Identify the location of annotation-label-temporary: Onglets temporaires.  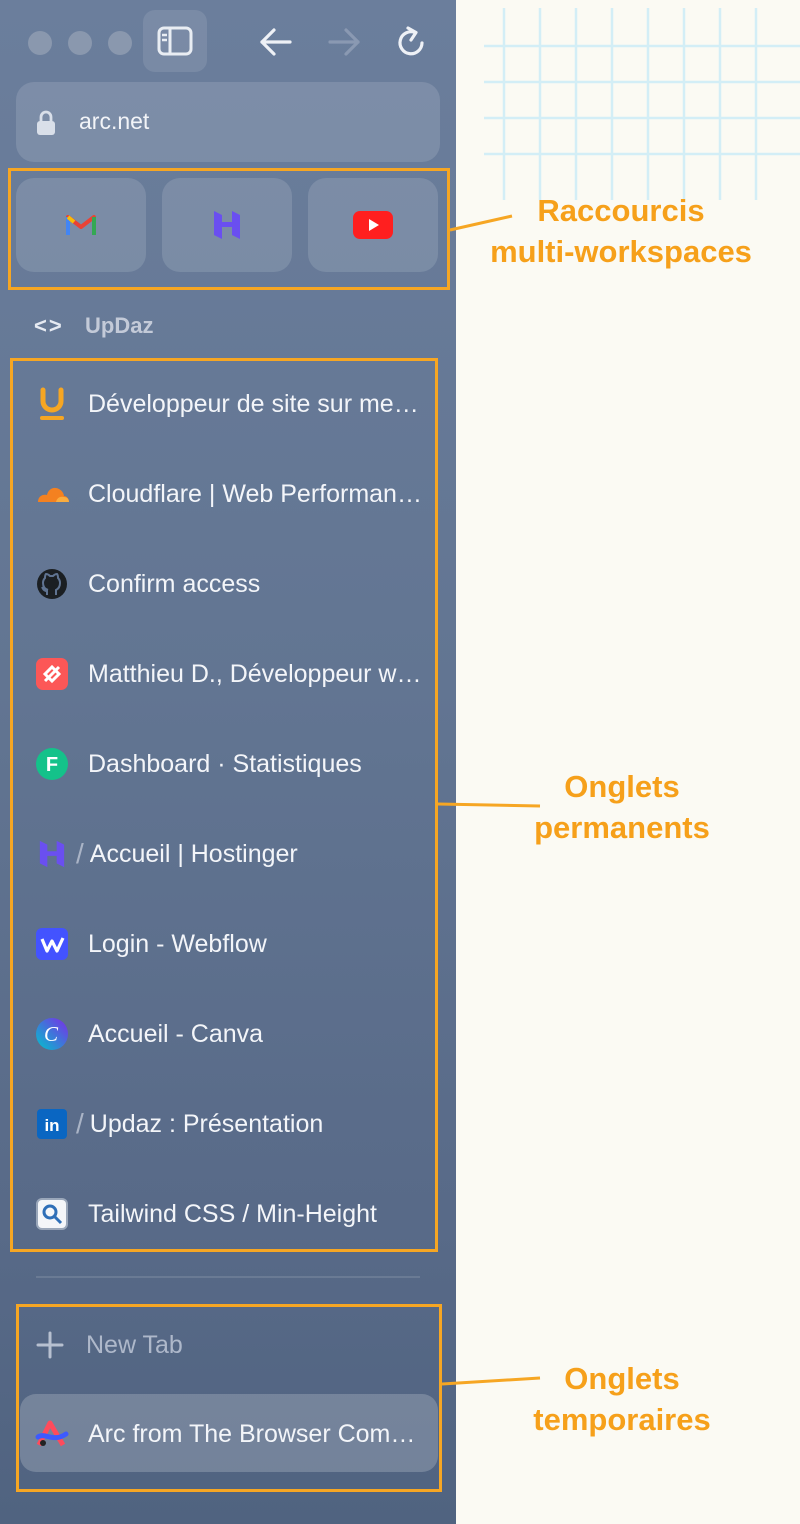
(622, 1399).